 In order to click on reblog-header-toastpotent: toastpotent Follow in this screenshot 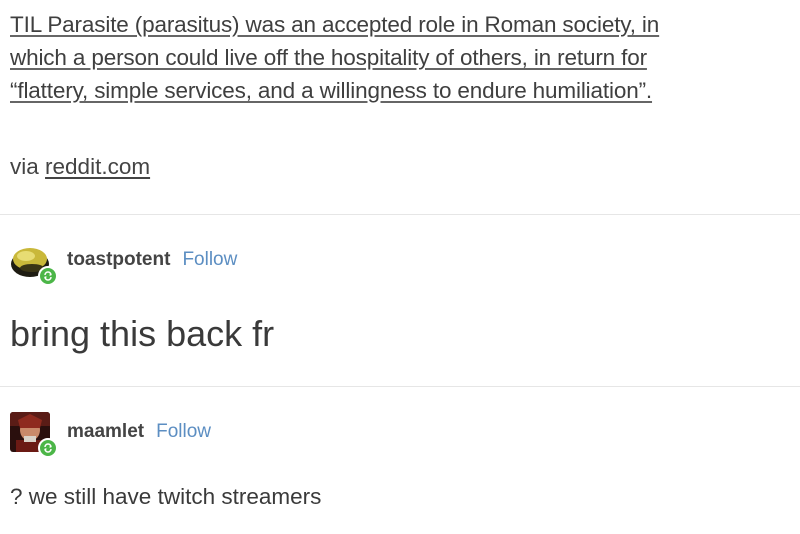, I will do `click(123, 263)`.